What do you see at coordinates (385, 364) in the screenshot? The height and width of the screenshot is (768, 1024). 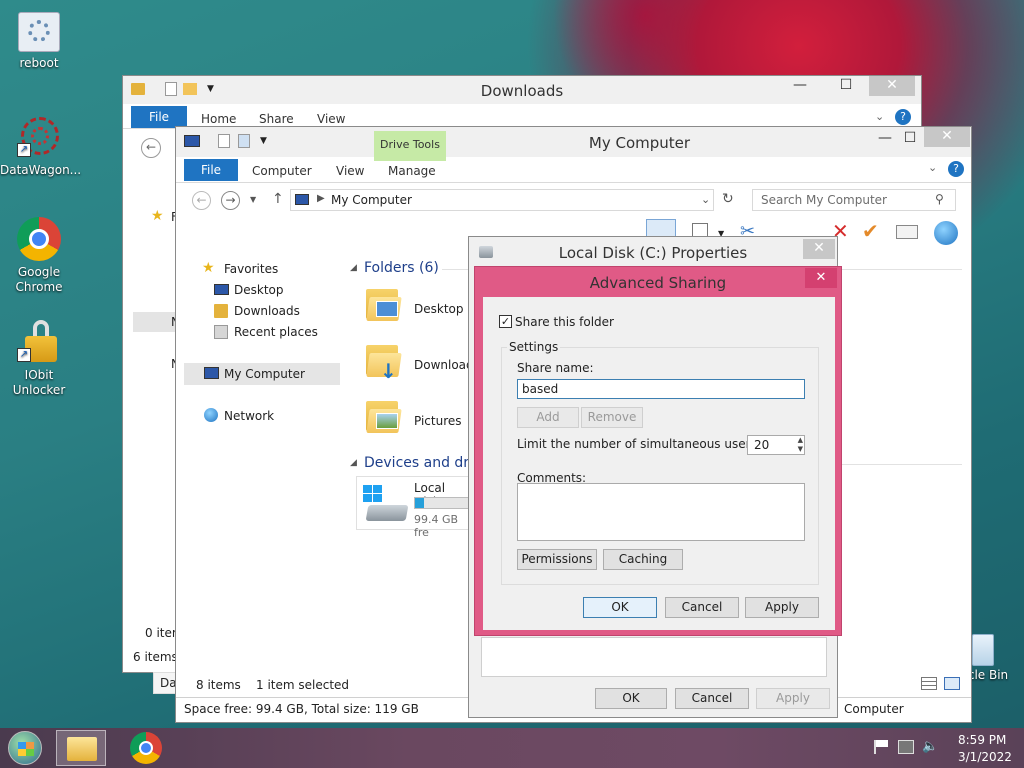 I see `folder-downloads-icon: ↓` at bounding box center [385, 364].